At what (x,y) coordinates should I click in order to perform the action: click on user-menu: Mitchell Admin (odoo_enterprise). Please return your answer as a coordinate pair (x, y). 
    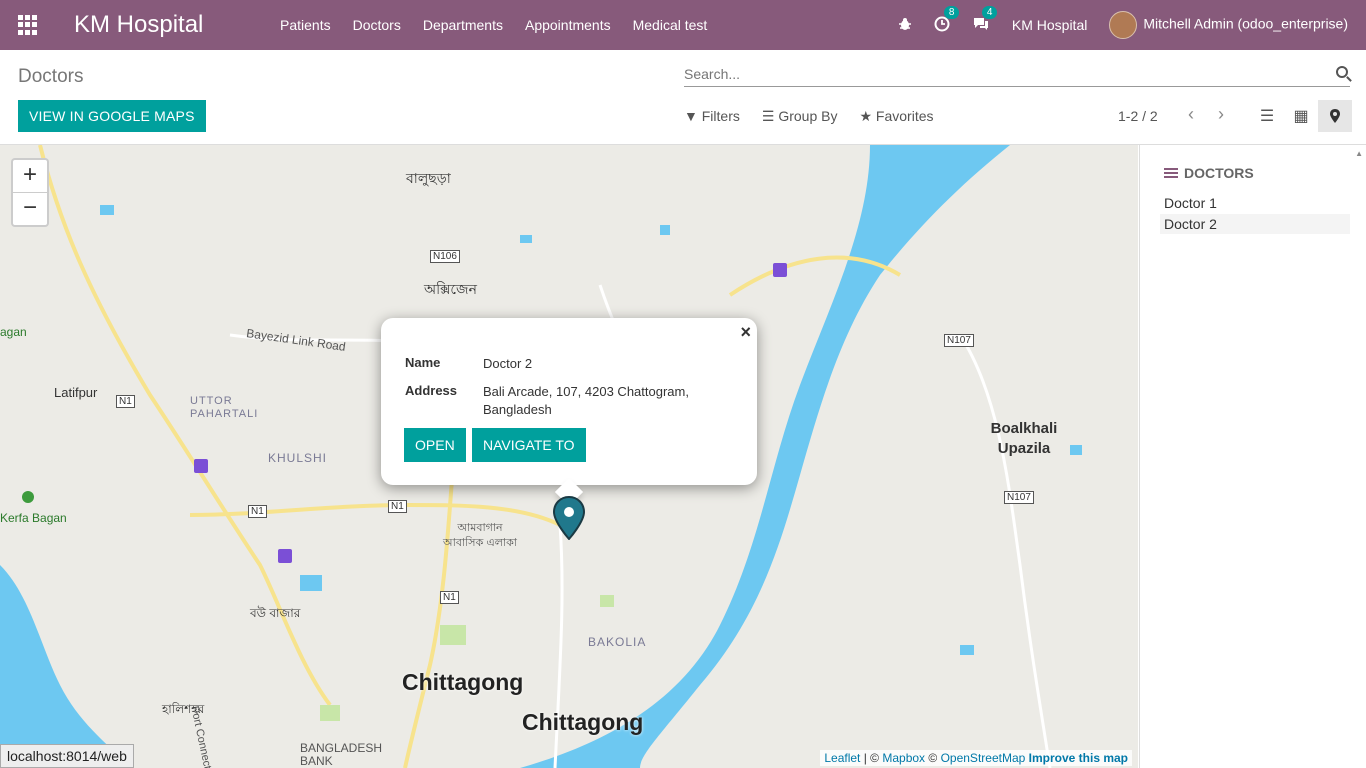
    Looking at the image, I should click on (1228, 25).